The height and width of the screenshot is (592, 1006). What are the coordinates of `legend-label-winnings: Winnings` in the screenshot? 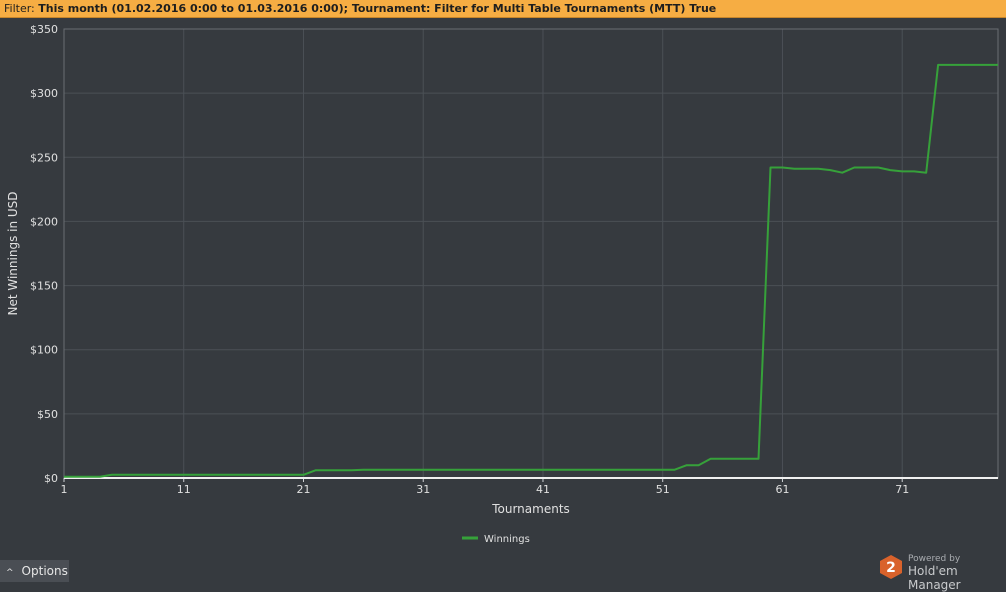 It's located at (507, 539).